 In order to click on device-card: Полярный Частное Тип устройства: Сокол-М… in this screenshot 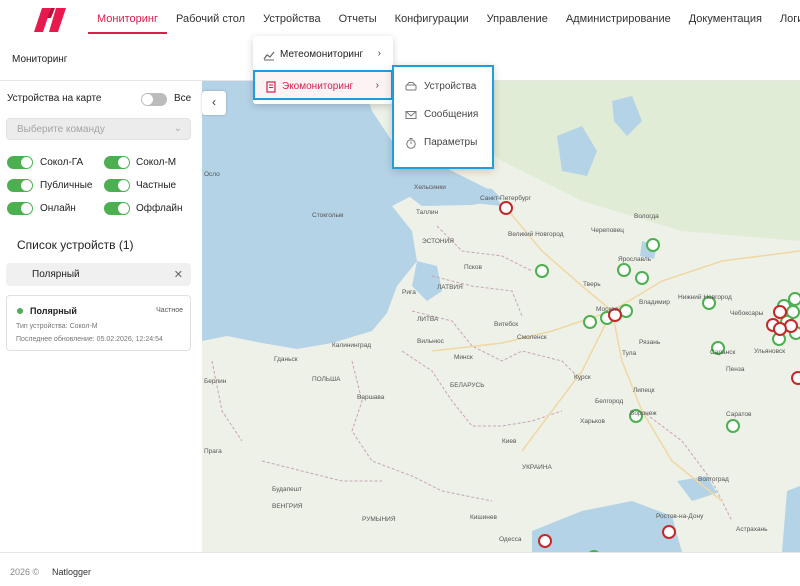, I will do `click(98, 323)`.